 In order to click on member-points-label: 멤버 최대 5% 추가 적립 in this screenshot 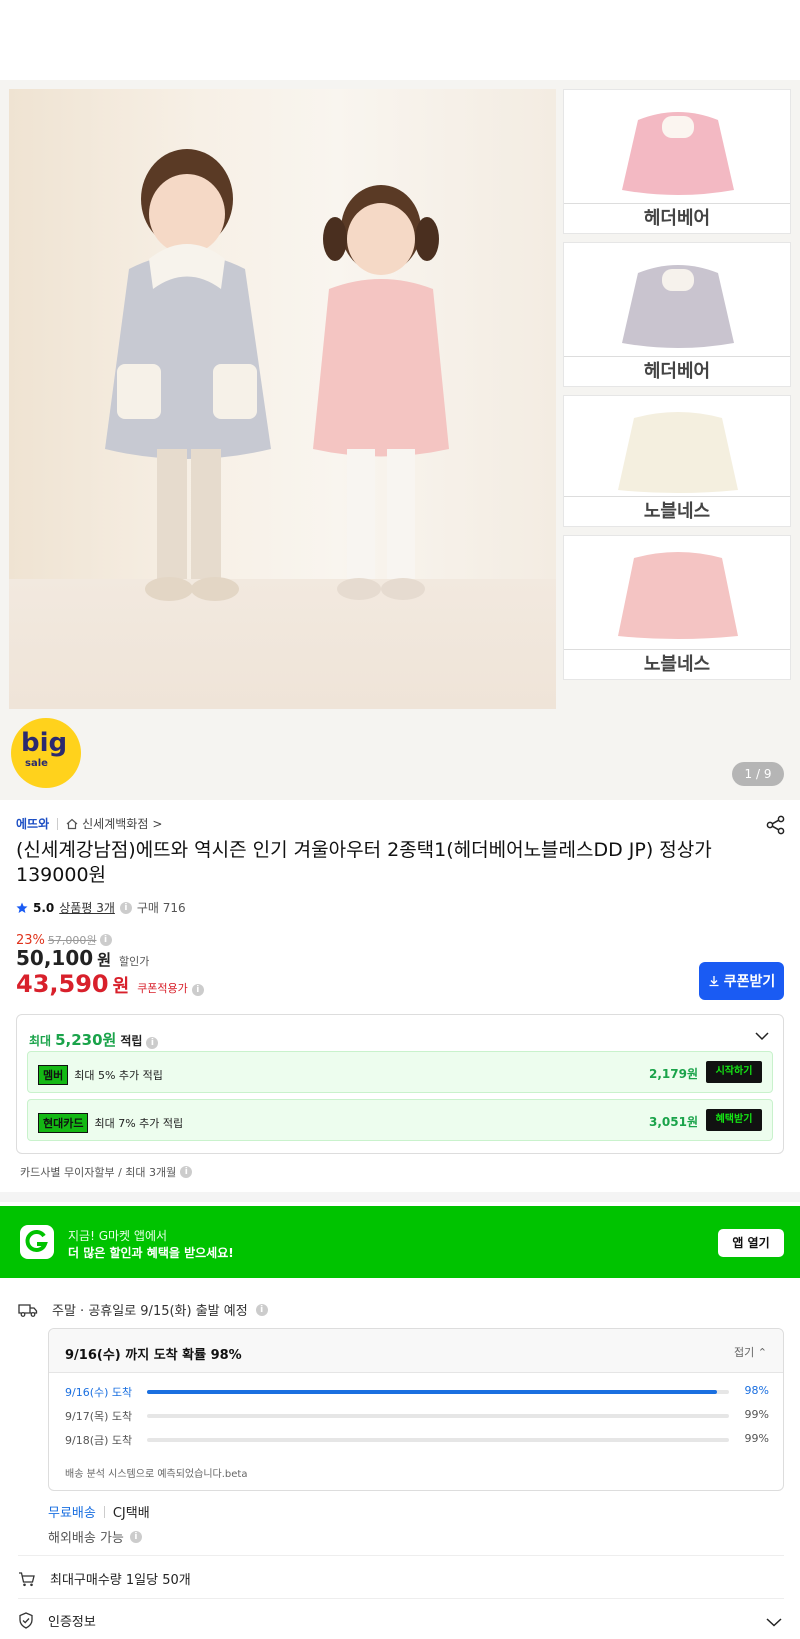, I will do `click(100, 1075)`.